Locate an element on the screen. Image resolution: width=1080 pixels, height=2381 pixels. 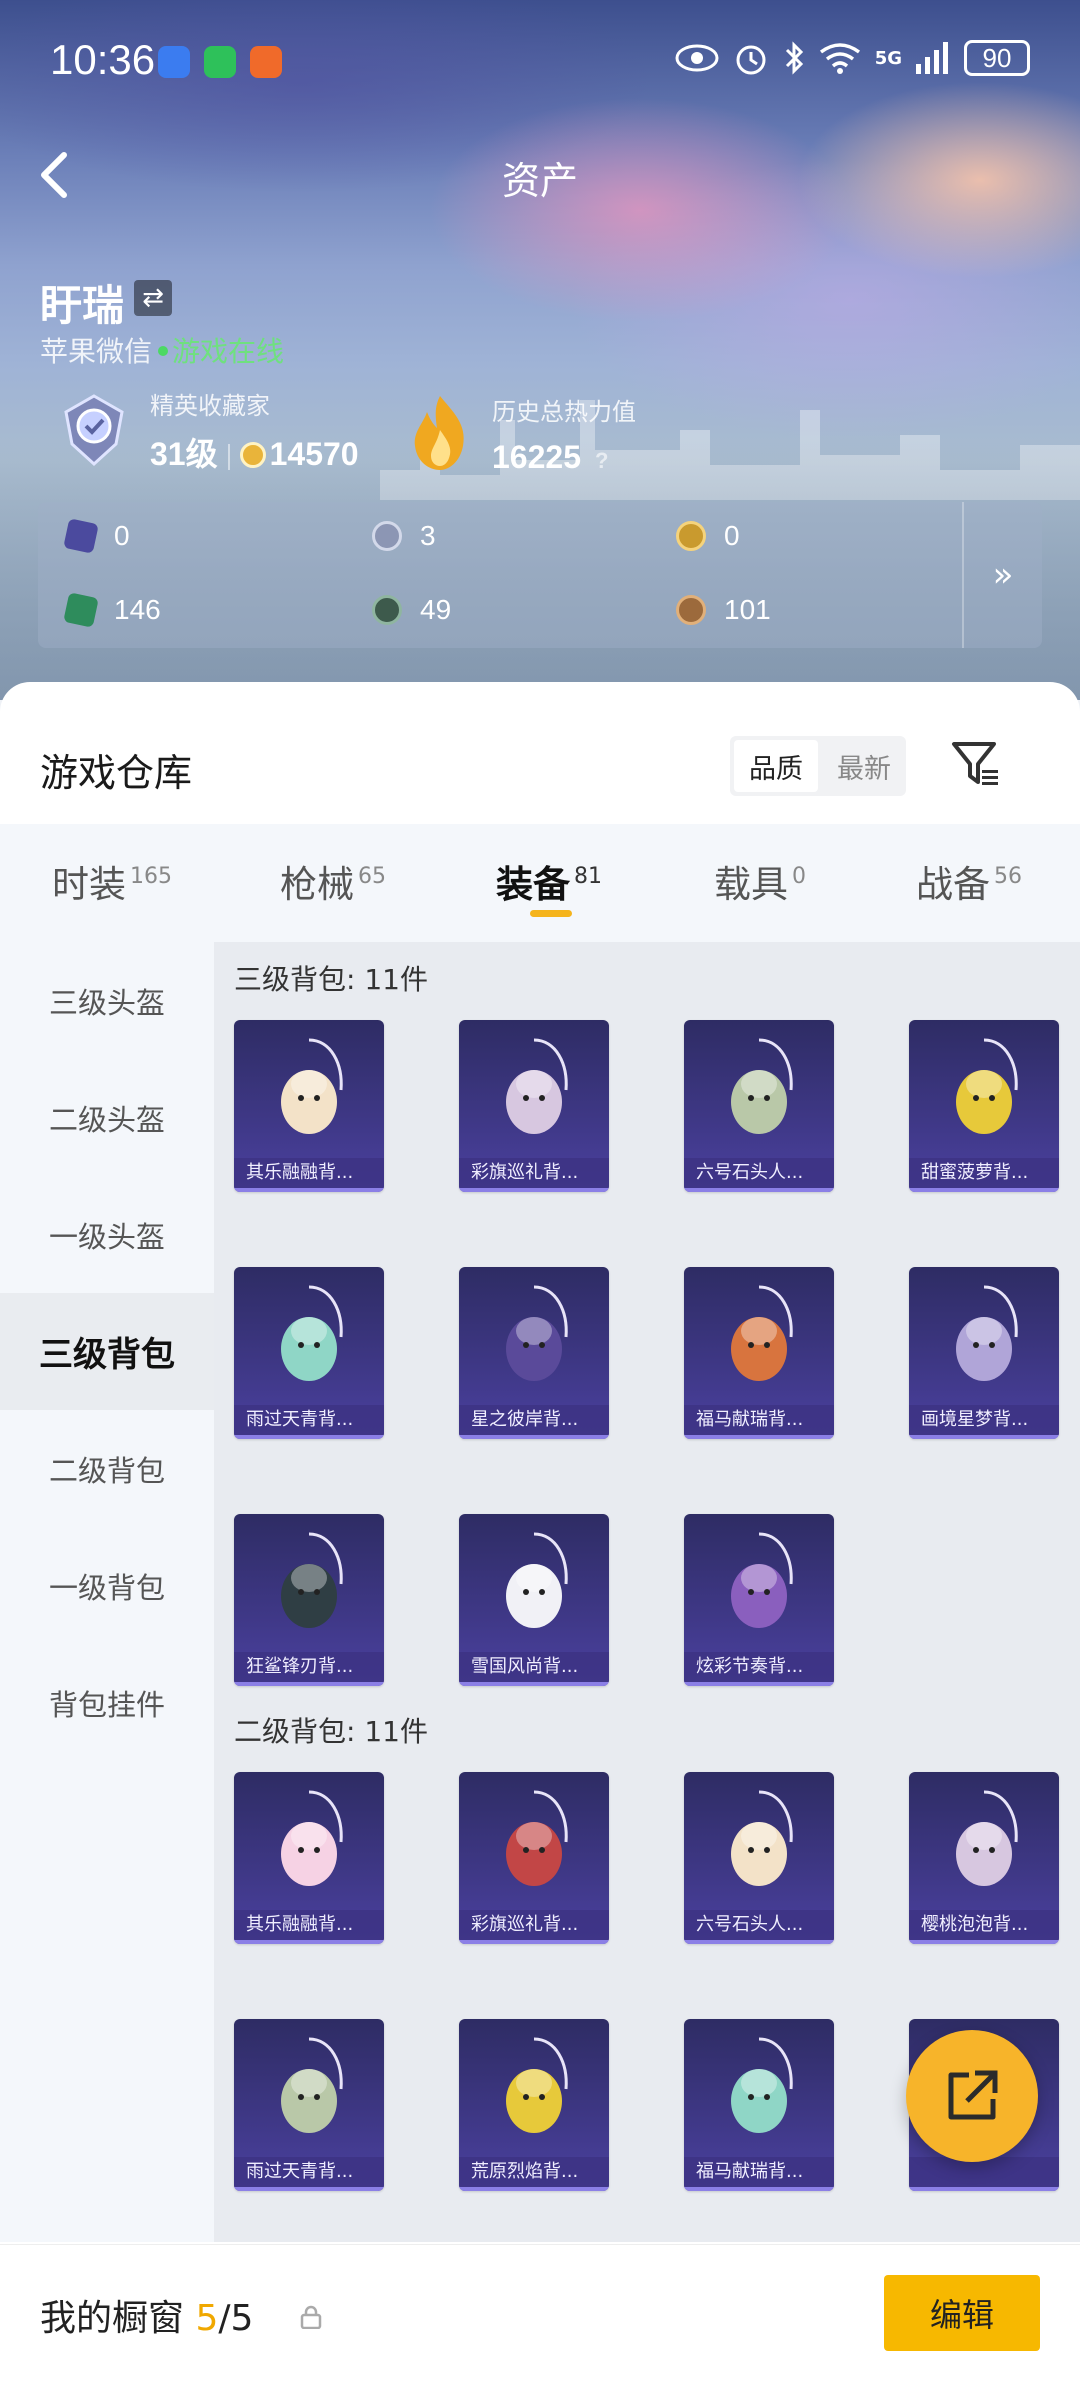
tab-equipment: 装备 81 is located at coordinates (549, 881).